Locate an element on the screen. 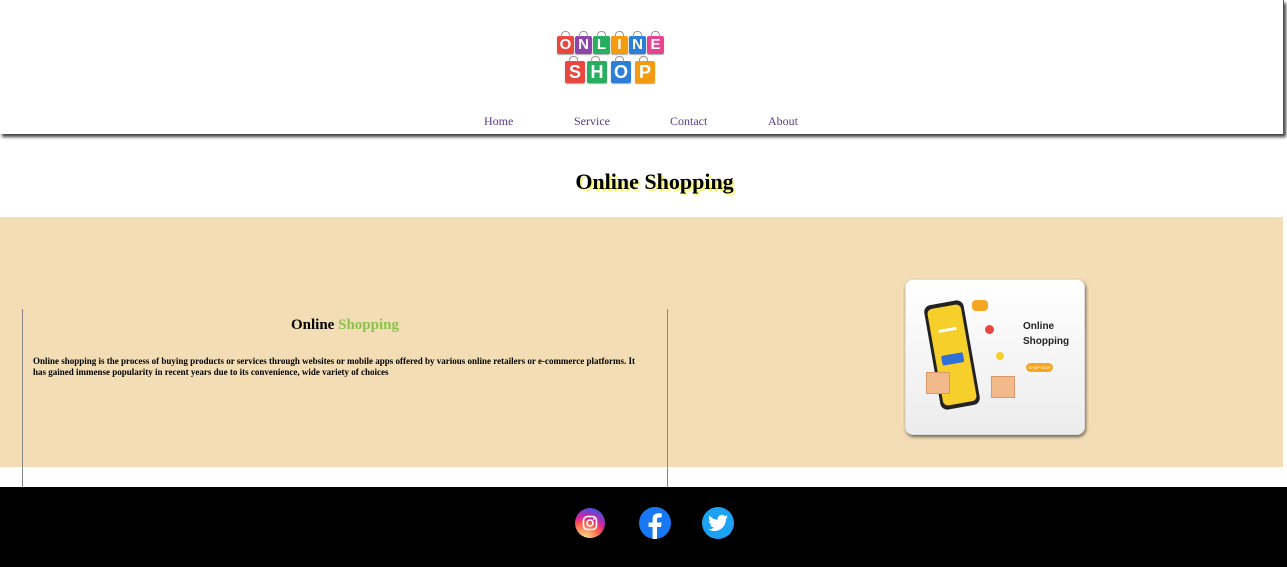 The height and width of the screenshot is (567, 1287). logo-letter: L is located at coordinates (601, 42).